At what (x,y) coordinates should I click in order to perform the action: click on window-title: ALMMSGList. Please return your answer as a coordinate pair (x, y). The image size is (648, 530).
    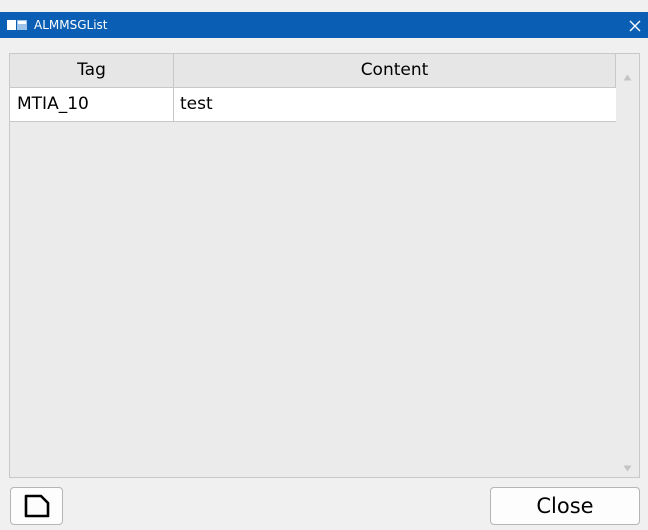
    Looking at the image, I should click on (71, 25).